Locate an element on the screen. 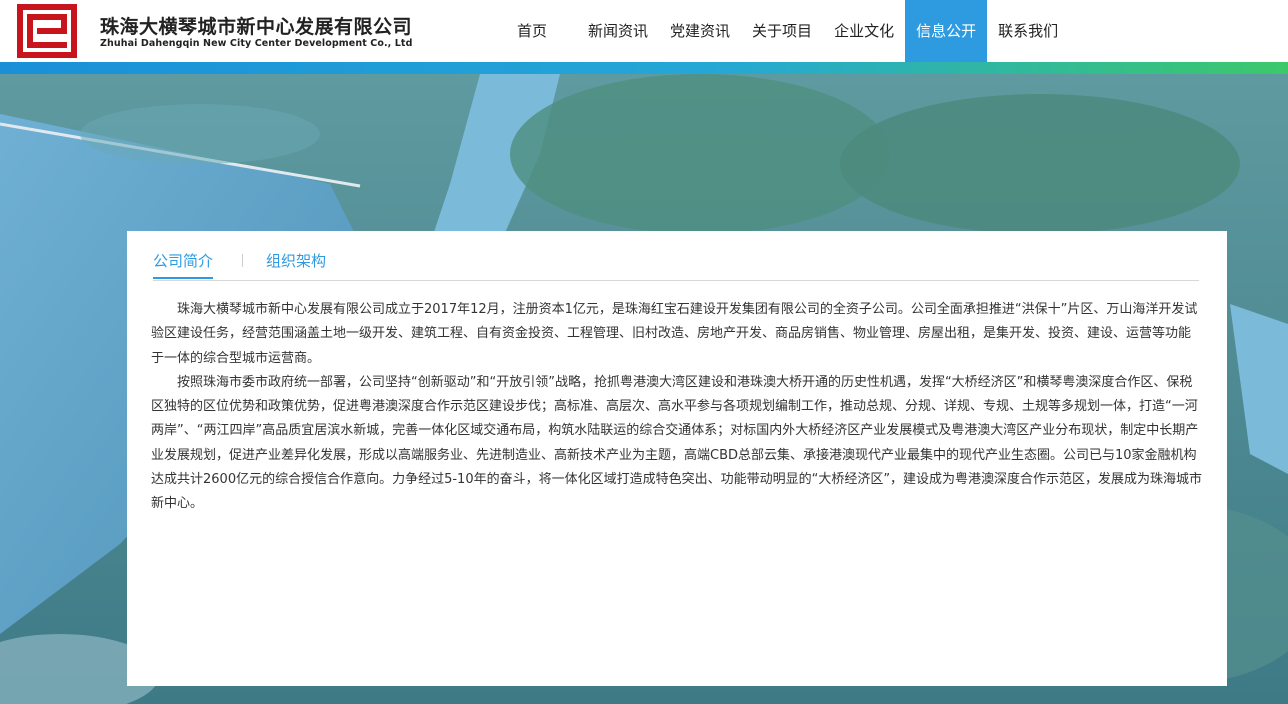  header-accent-bar is located at coordinates (644, 68).